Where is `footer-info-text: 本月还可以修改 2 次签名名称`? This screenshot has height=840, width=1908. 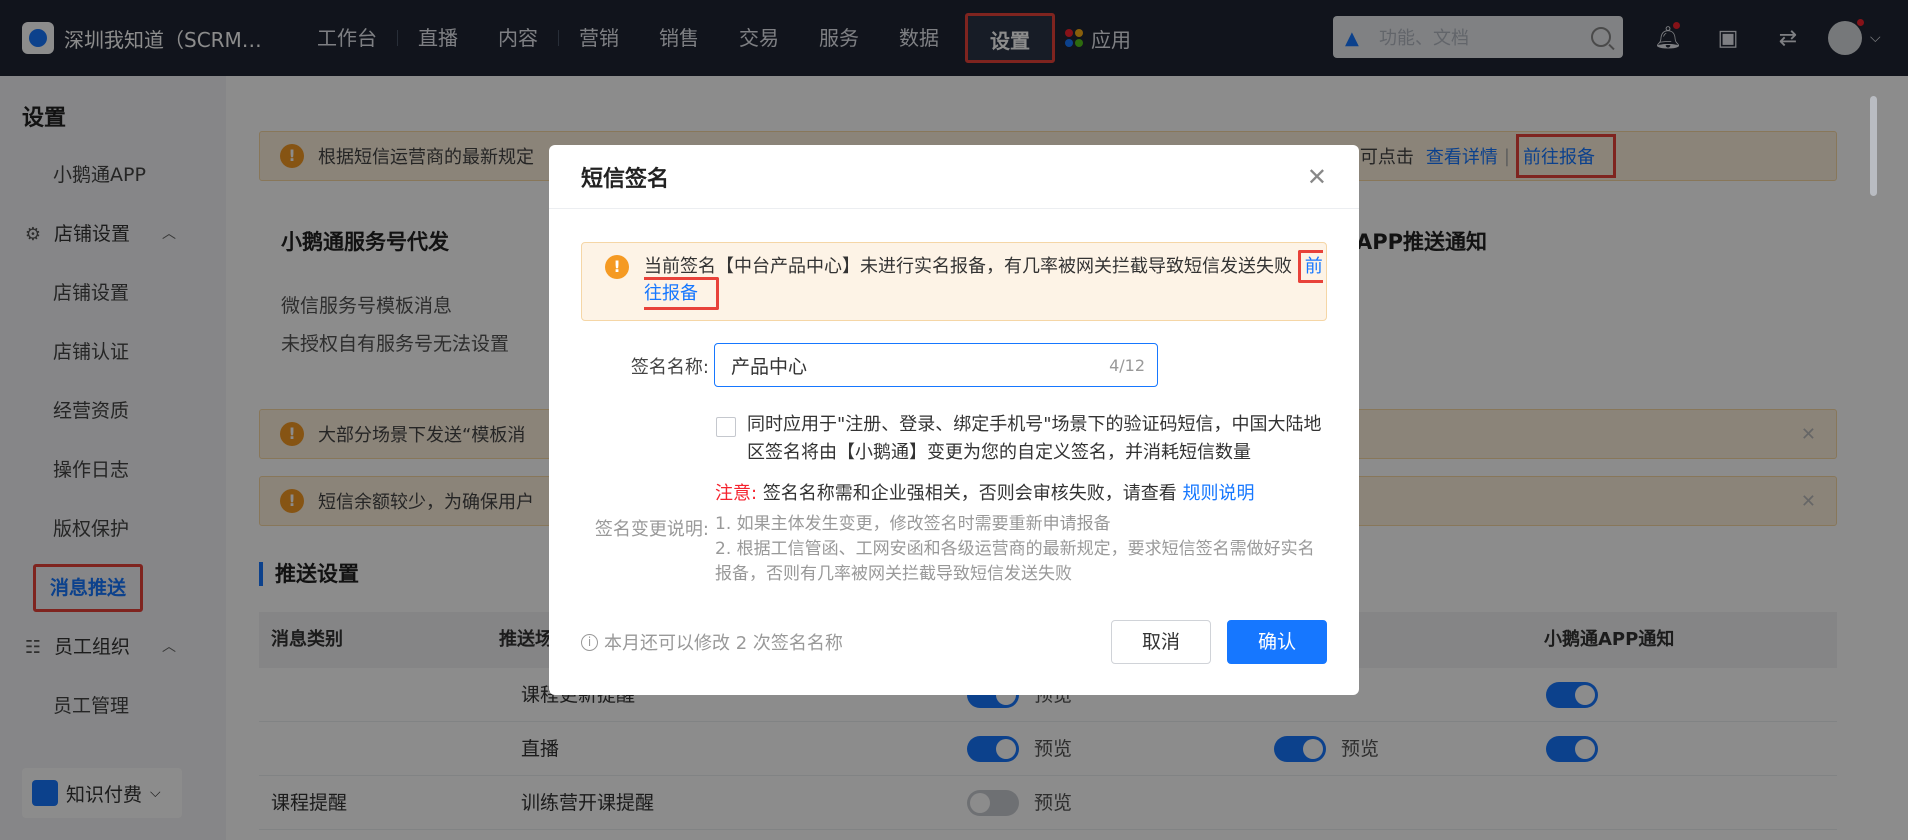 footer-info-text: 本月还可以修改 2 次签名名称 is located at coordinates (723, 643).